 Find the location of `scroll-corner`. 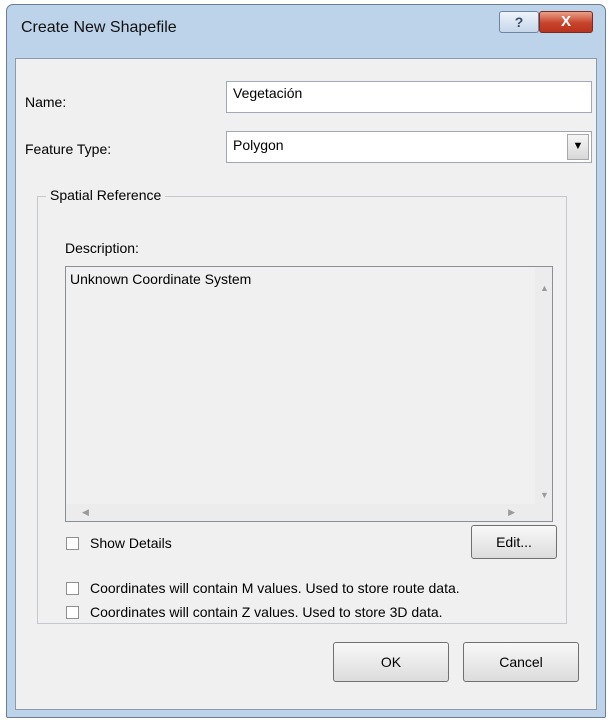

scroll-corner is located at coordinates (543, 512).